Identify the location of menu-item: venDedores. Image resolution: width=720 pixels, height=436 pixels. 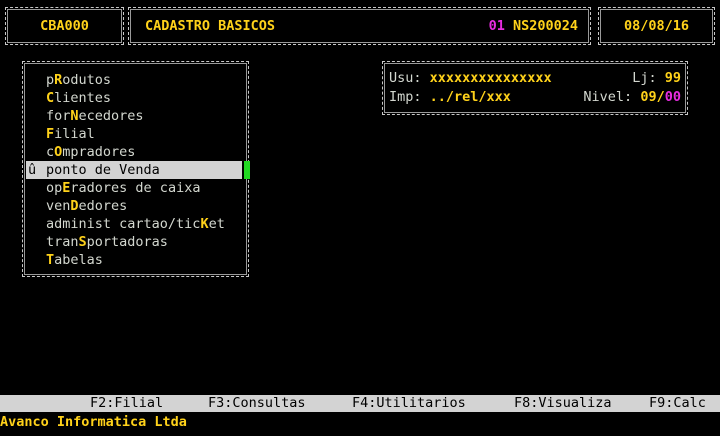
(135, 206).